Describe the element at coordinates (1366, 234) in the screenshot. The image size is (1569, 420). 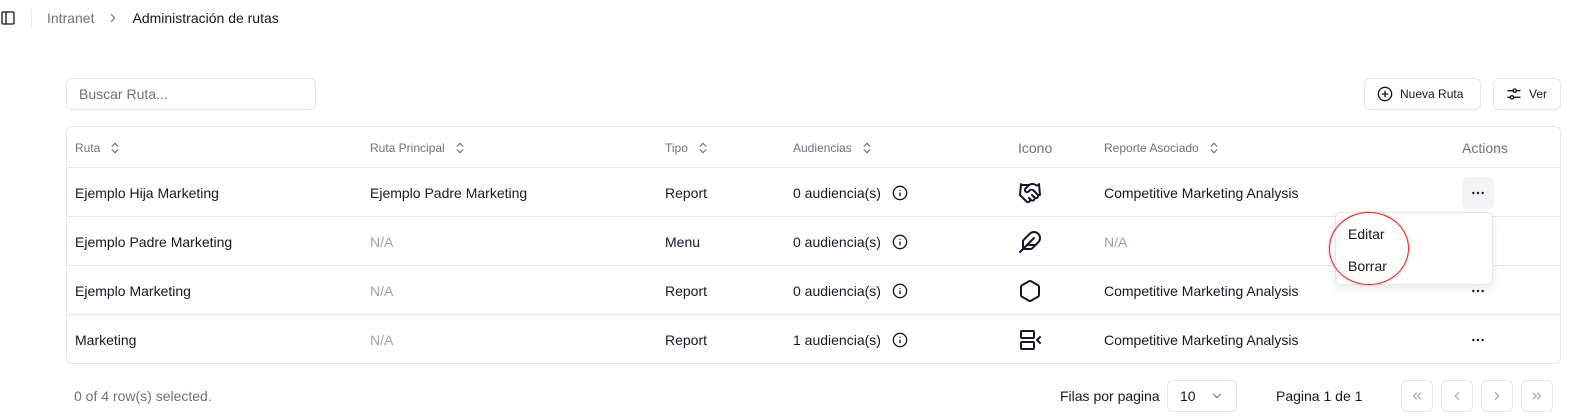
I see `menu-item-edit: Editar` at that location.